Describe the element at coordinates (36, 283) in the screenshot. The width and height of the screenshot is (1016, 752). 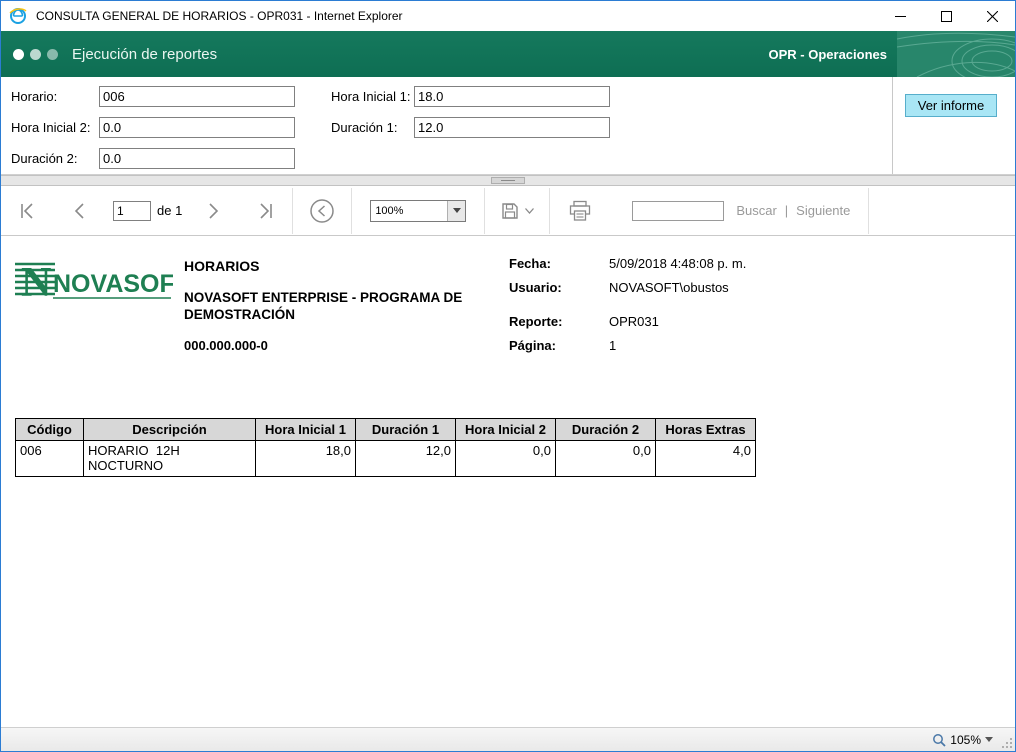
I see `svg-text: N` at that location.